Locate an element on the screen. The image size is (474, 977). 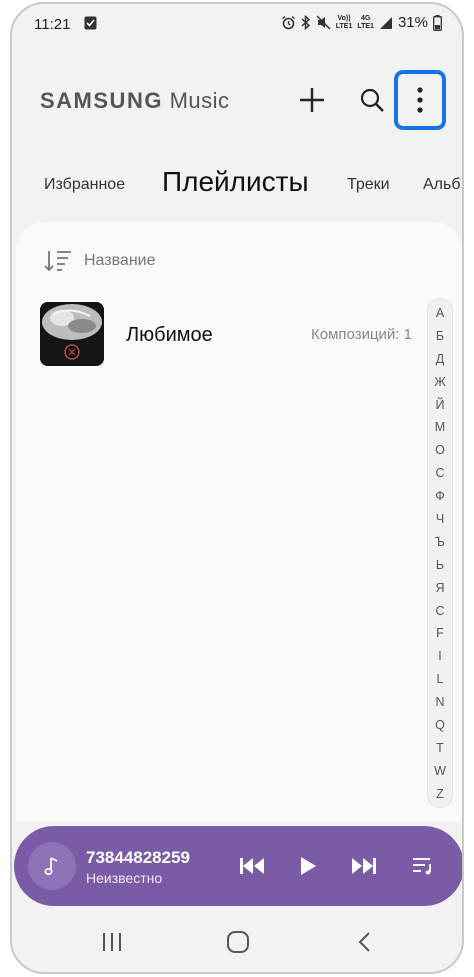
index-letter: Ф is located at coordinates (440, 496).